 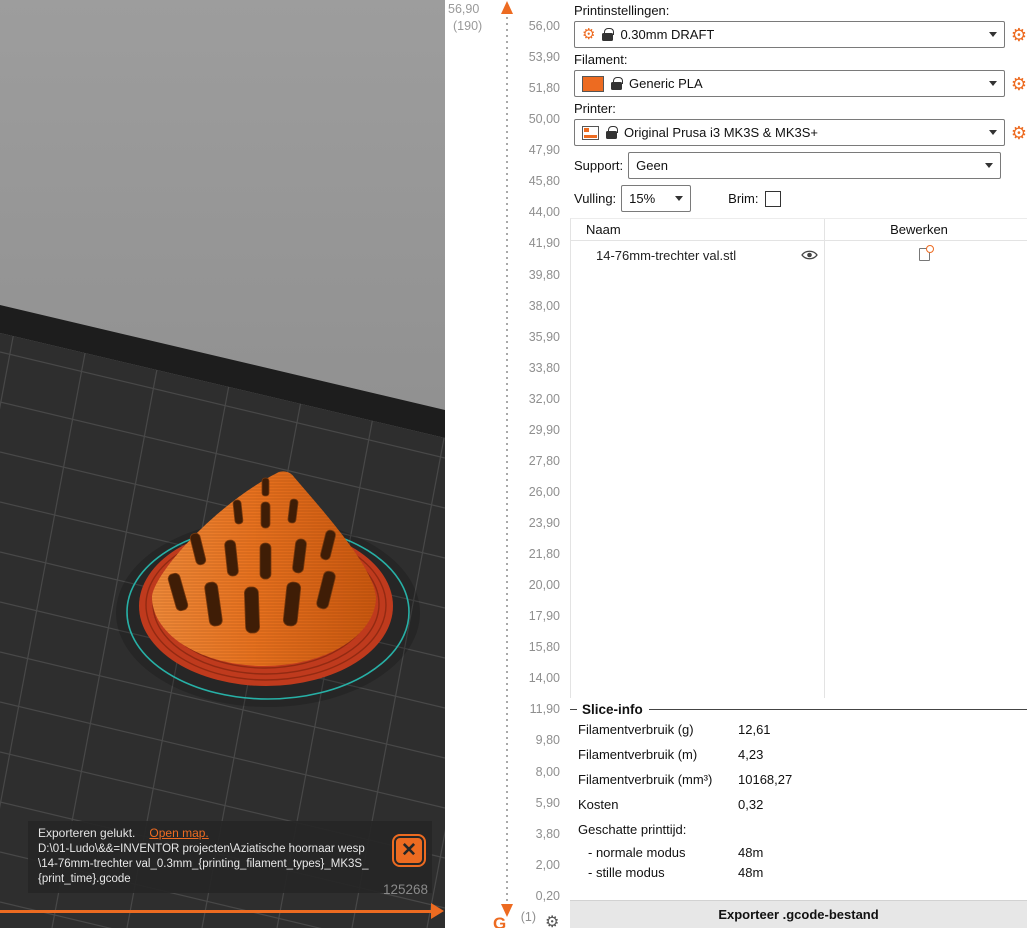 I want to click on info-label: Filamentverbruik (m), so click(x=638, y=754).